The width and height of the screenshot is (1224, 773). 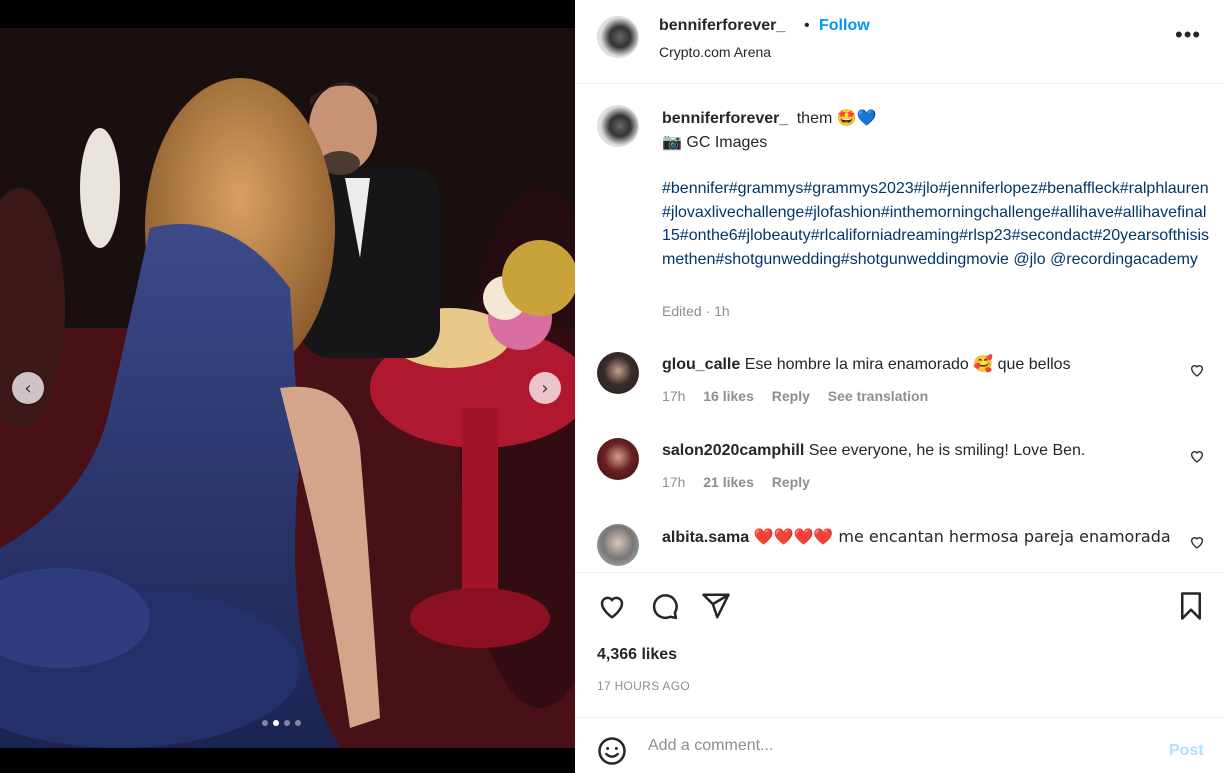 I want to click on commenter-username: salon2020camphill, so click(x=733, y=450).